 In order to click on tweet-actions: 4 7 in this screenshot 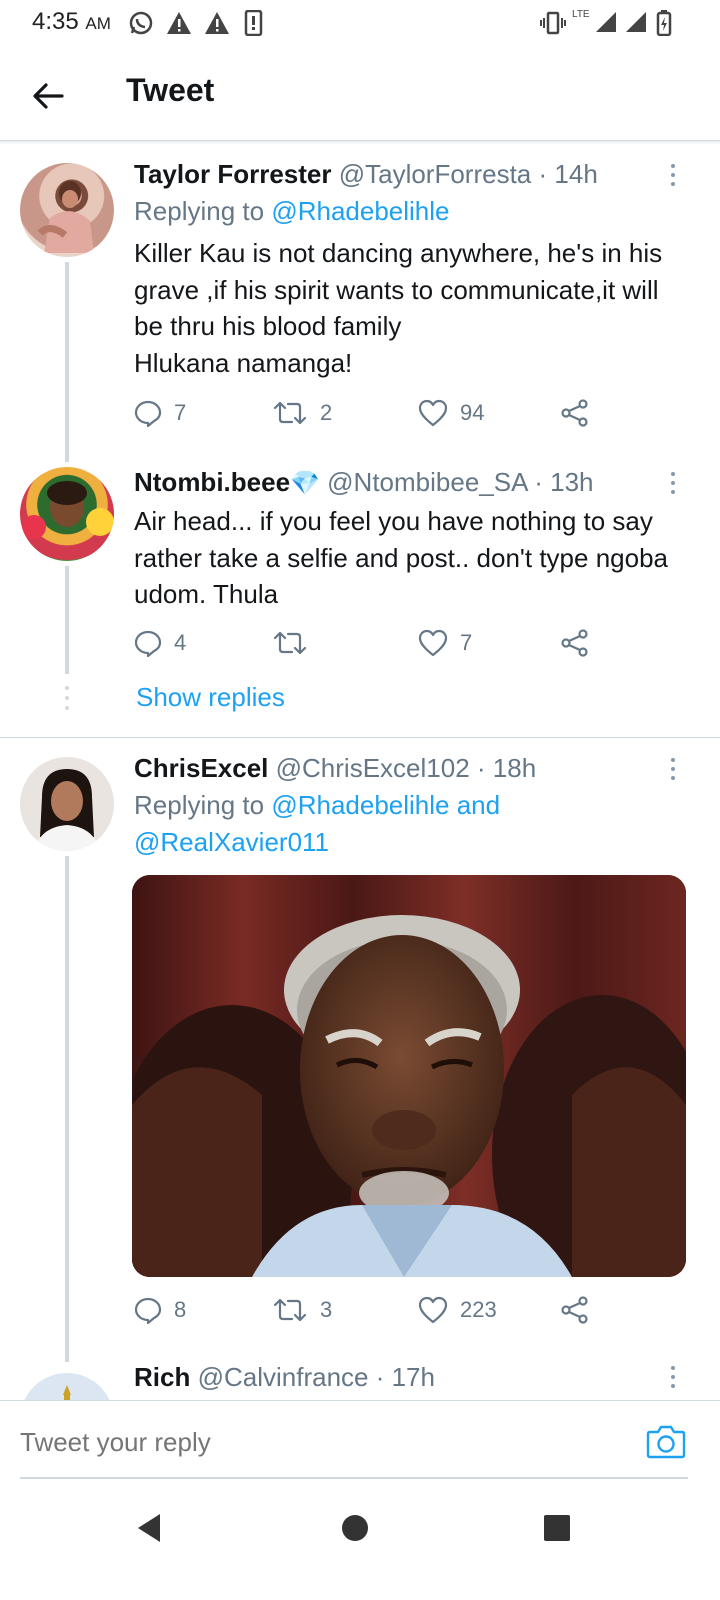, I will do `click(374, 643)`.